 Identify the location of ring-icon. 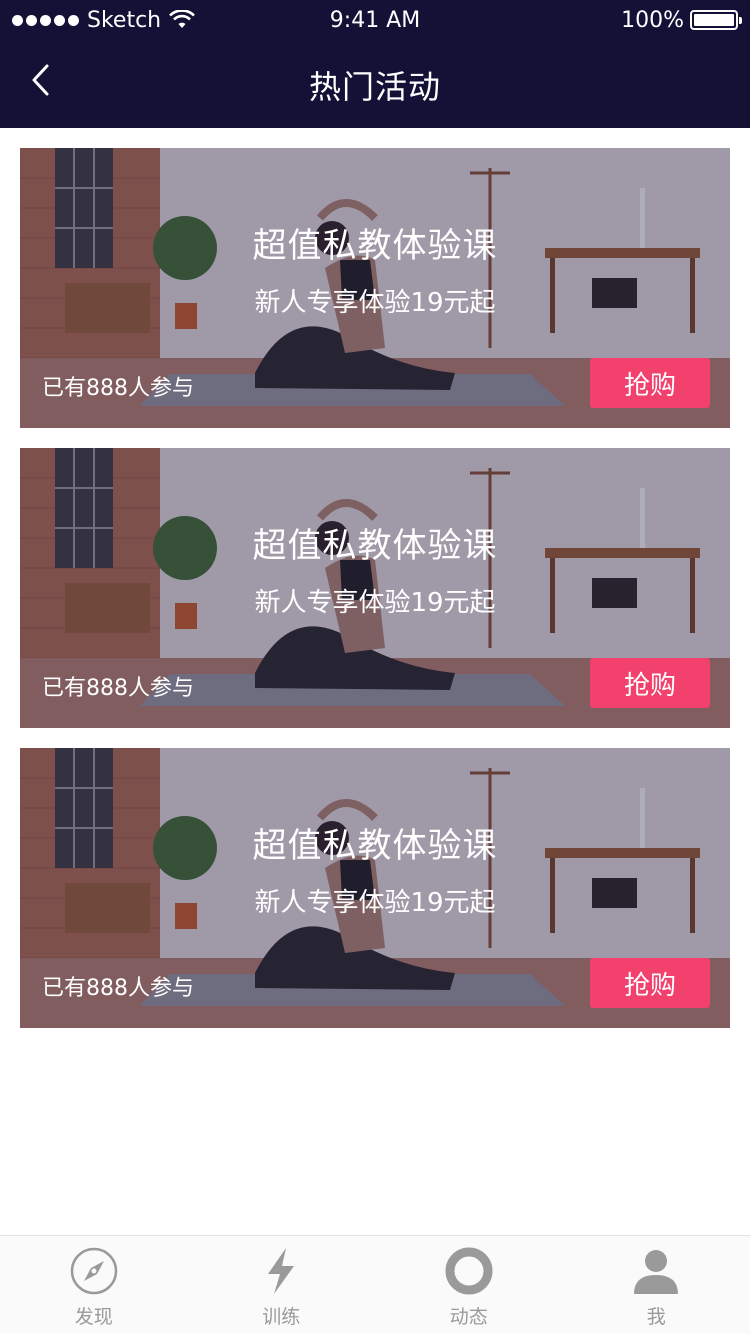
(469, 1271).